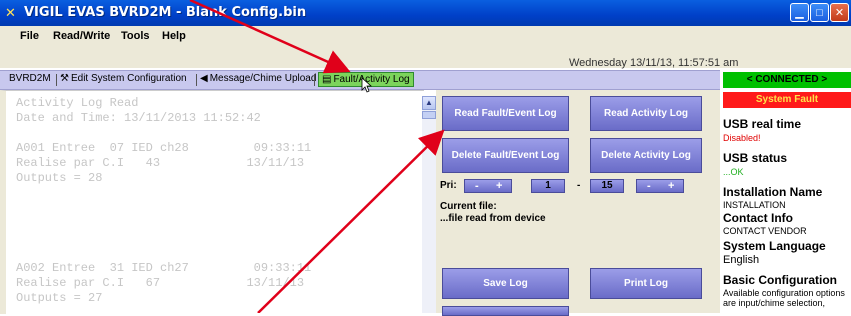 This screenshot has width=851, height=316. Describe the element at coordinates (505, 283) in the screenshot. I see `save-log-button: Save Log` at that location.